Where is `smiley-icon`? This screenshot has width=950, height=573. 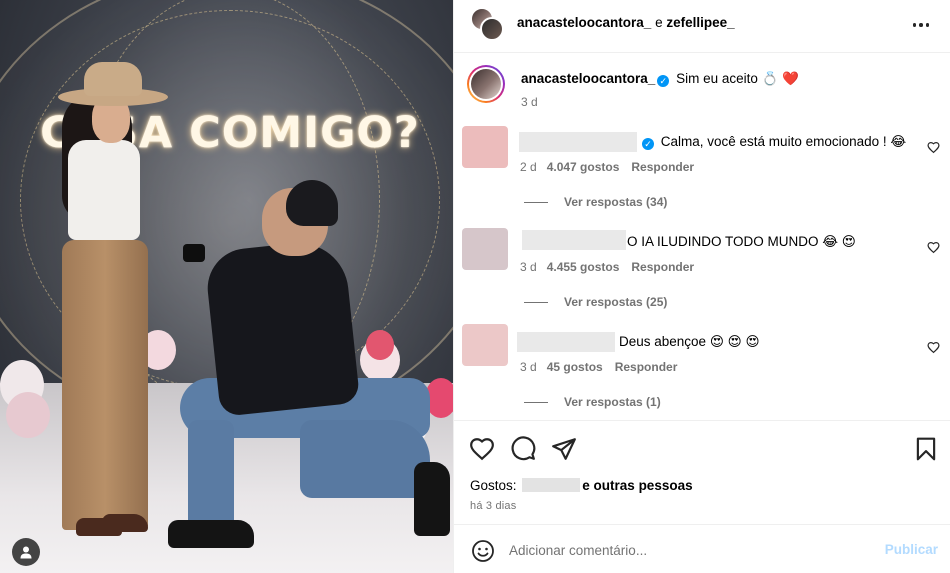 smiley-icon is located at coordinates (483, 551).